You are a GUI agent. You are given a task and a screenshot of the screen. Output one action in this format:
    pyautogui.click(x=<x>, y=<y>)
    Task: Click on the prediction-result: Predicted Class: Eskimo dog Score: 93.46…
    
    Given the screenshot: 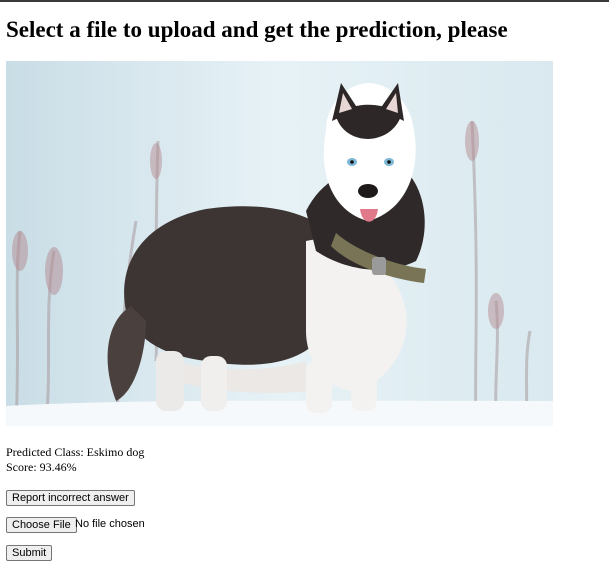 What is the action you would take?
    pyautogui.click(x=75, y=460)
    